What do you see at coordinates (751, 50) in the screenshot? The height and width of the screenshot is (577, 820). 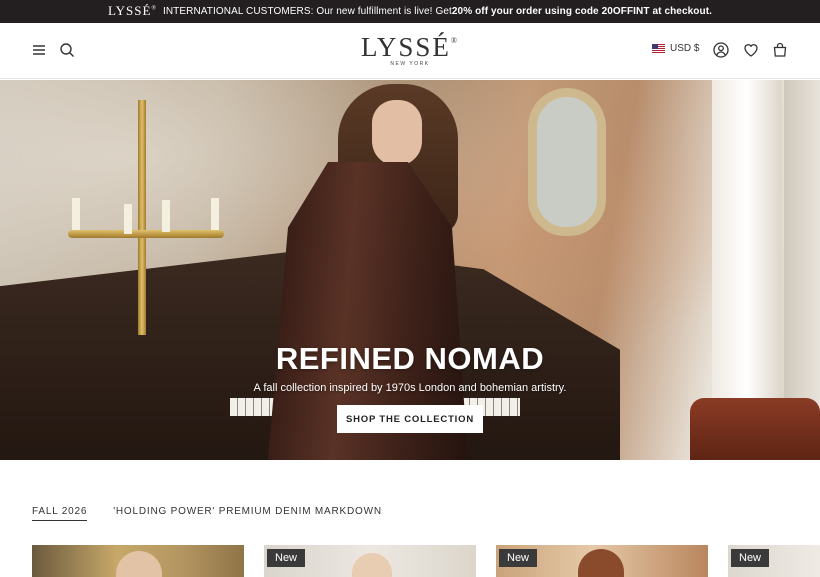 I see `wishlist-icon` at bounding box center [751, 50].